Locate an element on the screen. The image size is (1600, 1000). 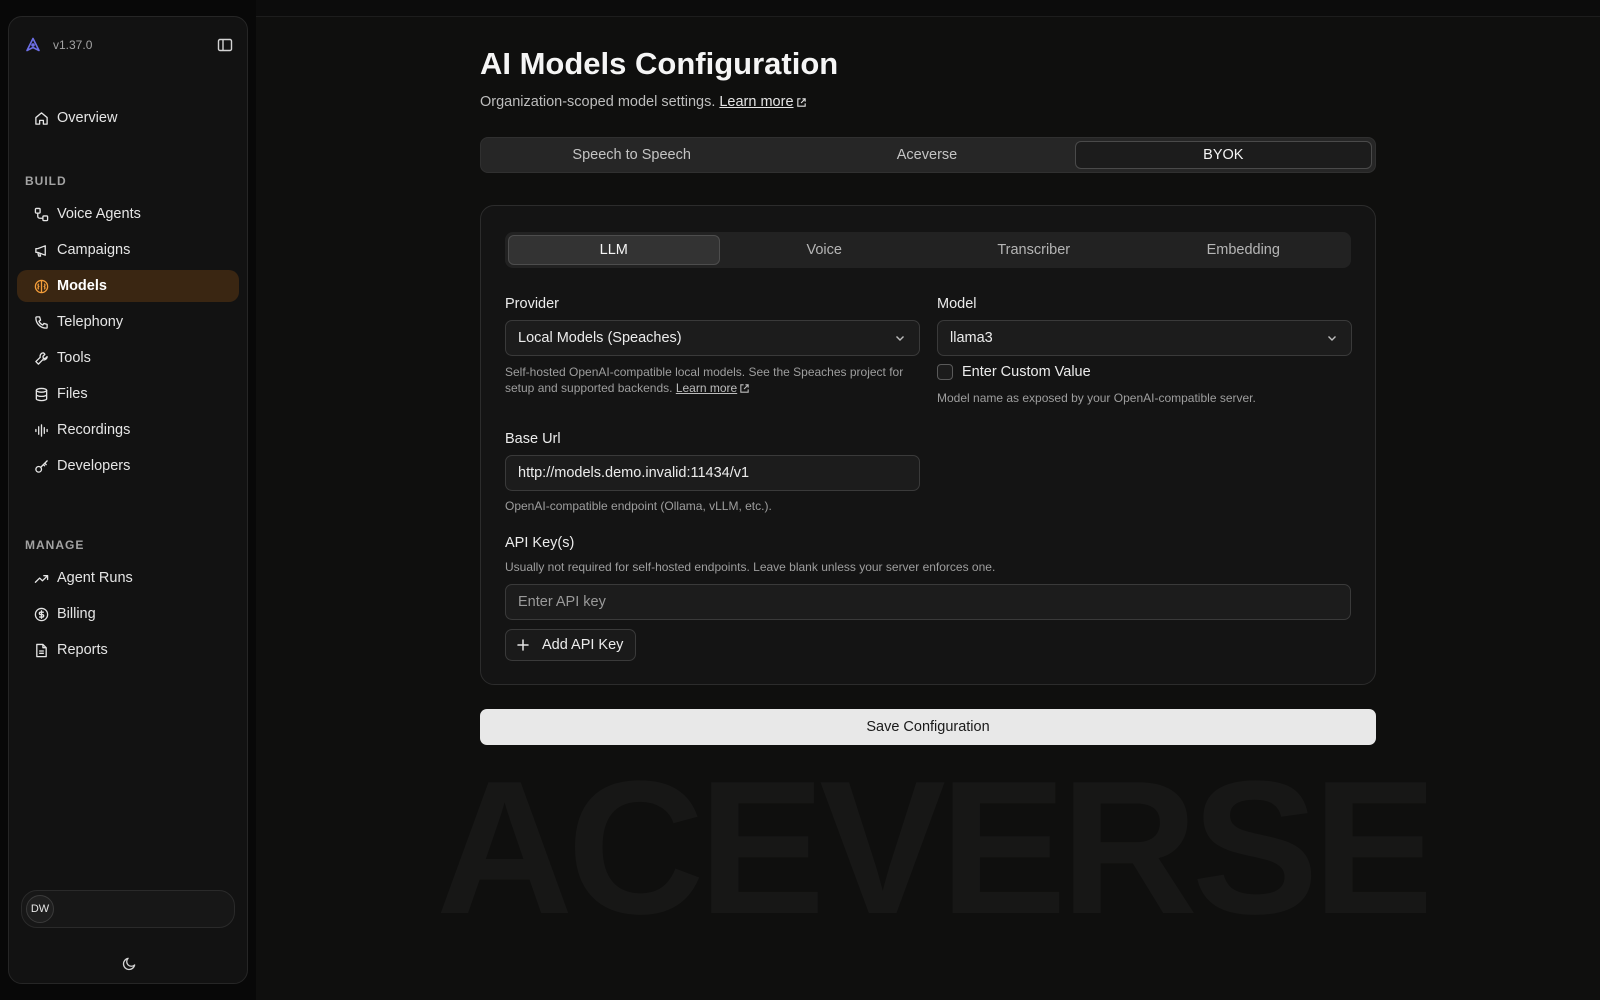
sidebar-item-voice-agents: Voice Agents is located at coordinates (128, 214).